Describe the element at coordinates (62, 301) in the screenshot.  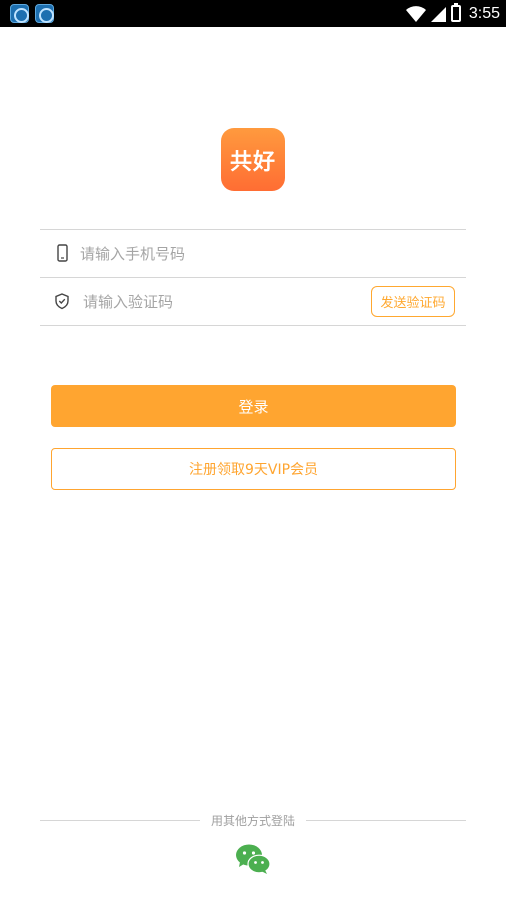
I see `shield-icon` at that location.